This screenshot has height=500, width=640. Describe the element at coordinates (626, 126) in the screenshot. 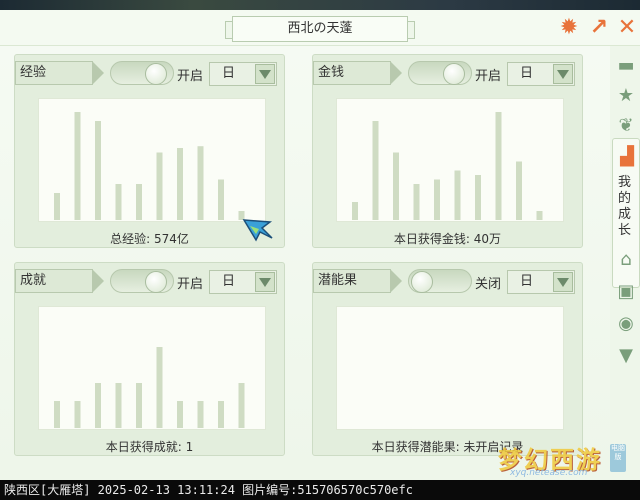

I see `paw-icon: ❦` at that location.